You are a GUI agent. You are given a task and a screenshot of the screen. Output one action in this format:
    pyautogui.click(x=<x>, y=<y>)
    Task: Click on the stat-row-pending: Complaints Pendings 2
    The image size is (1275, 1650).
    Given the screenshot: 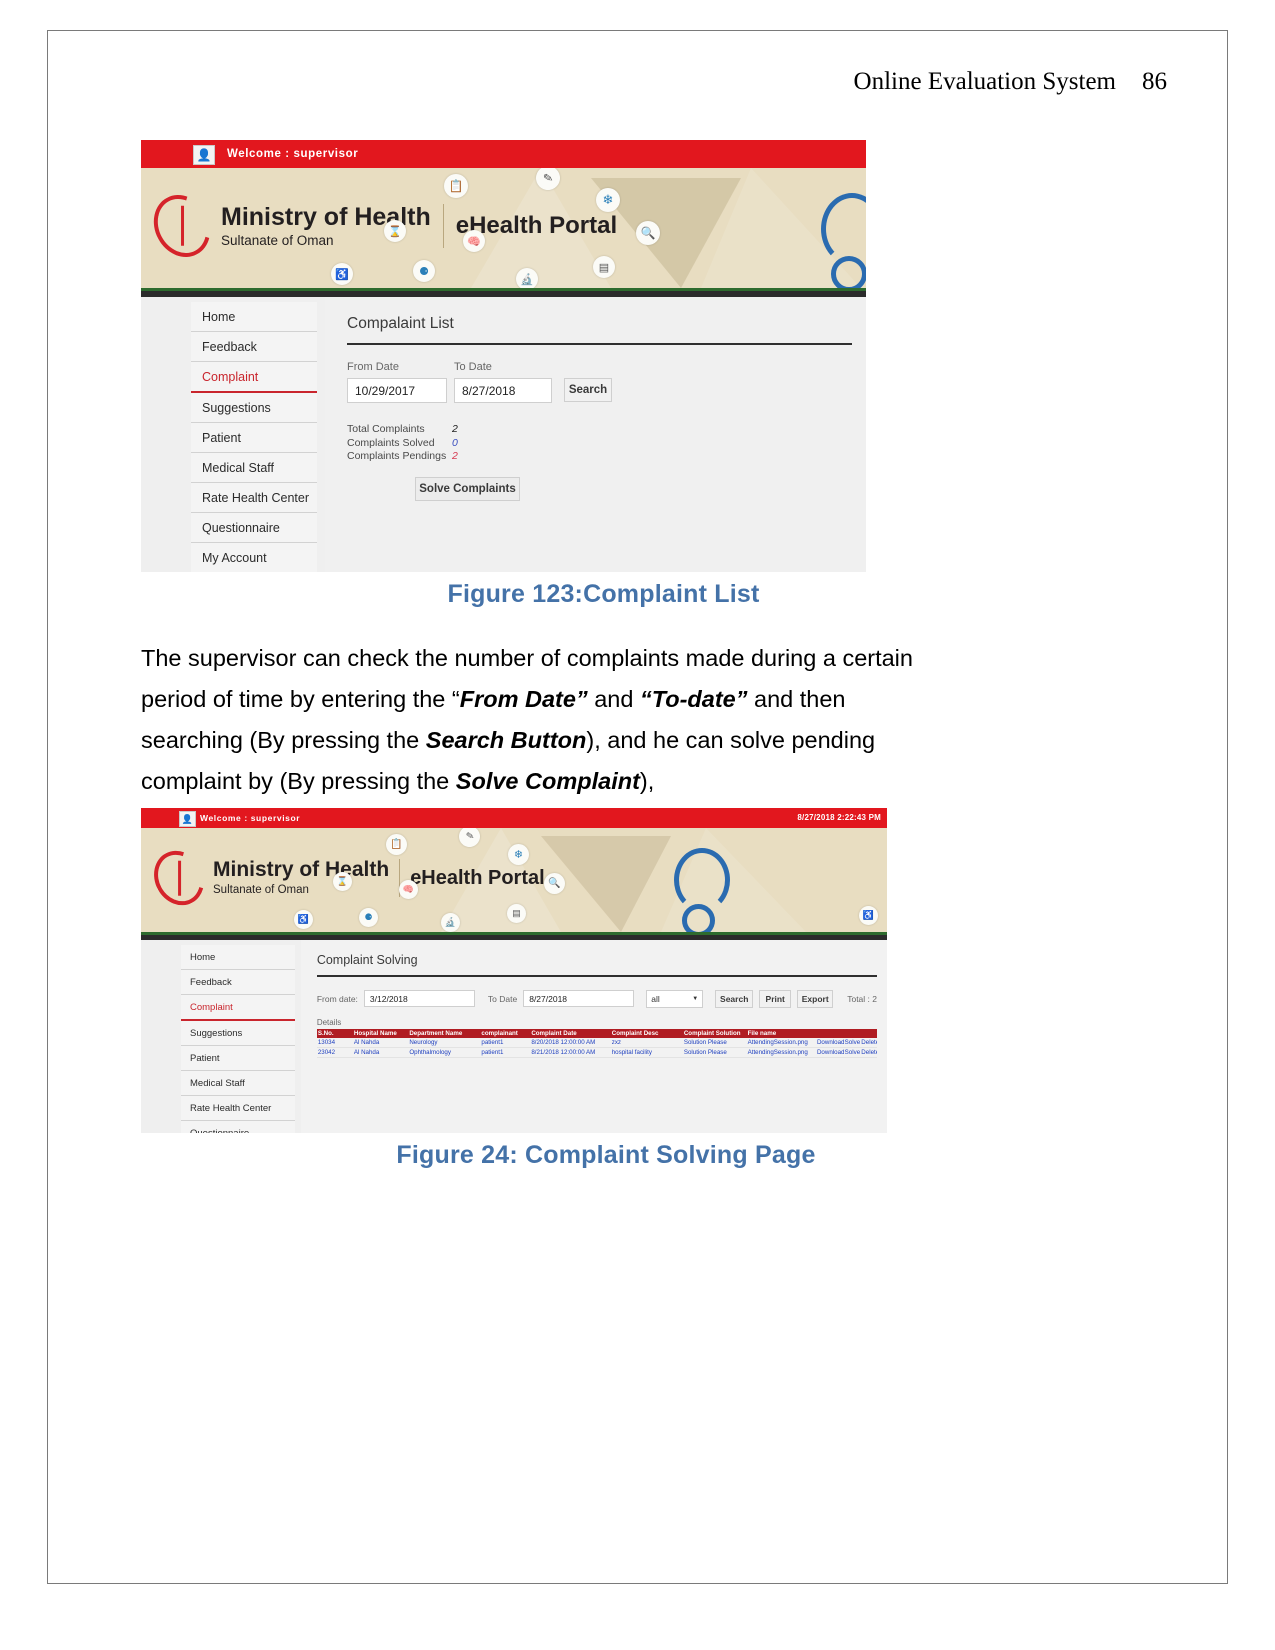 What is the action you would take?
    pyautogui.click(x=599, y=457)
    